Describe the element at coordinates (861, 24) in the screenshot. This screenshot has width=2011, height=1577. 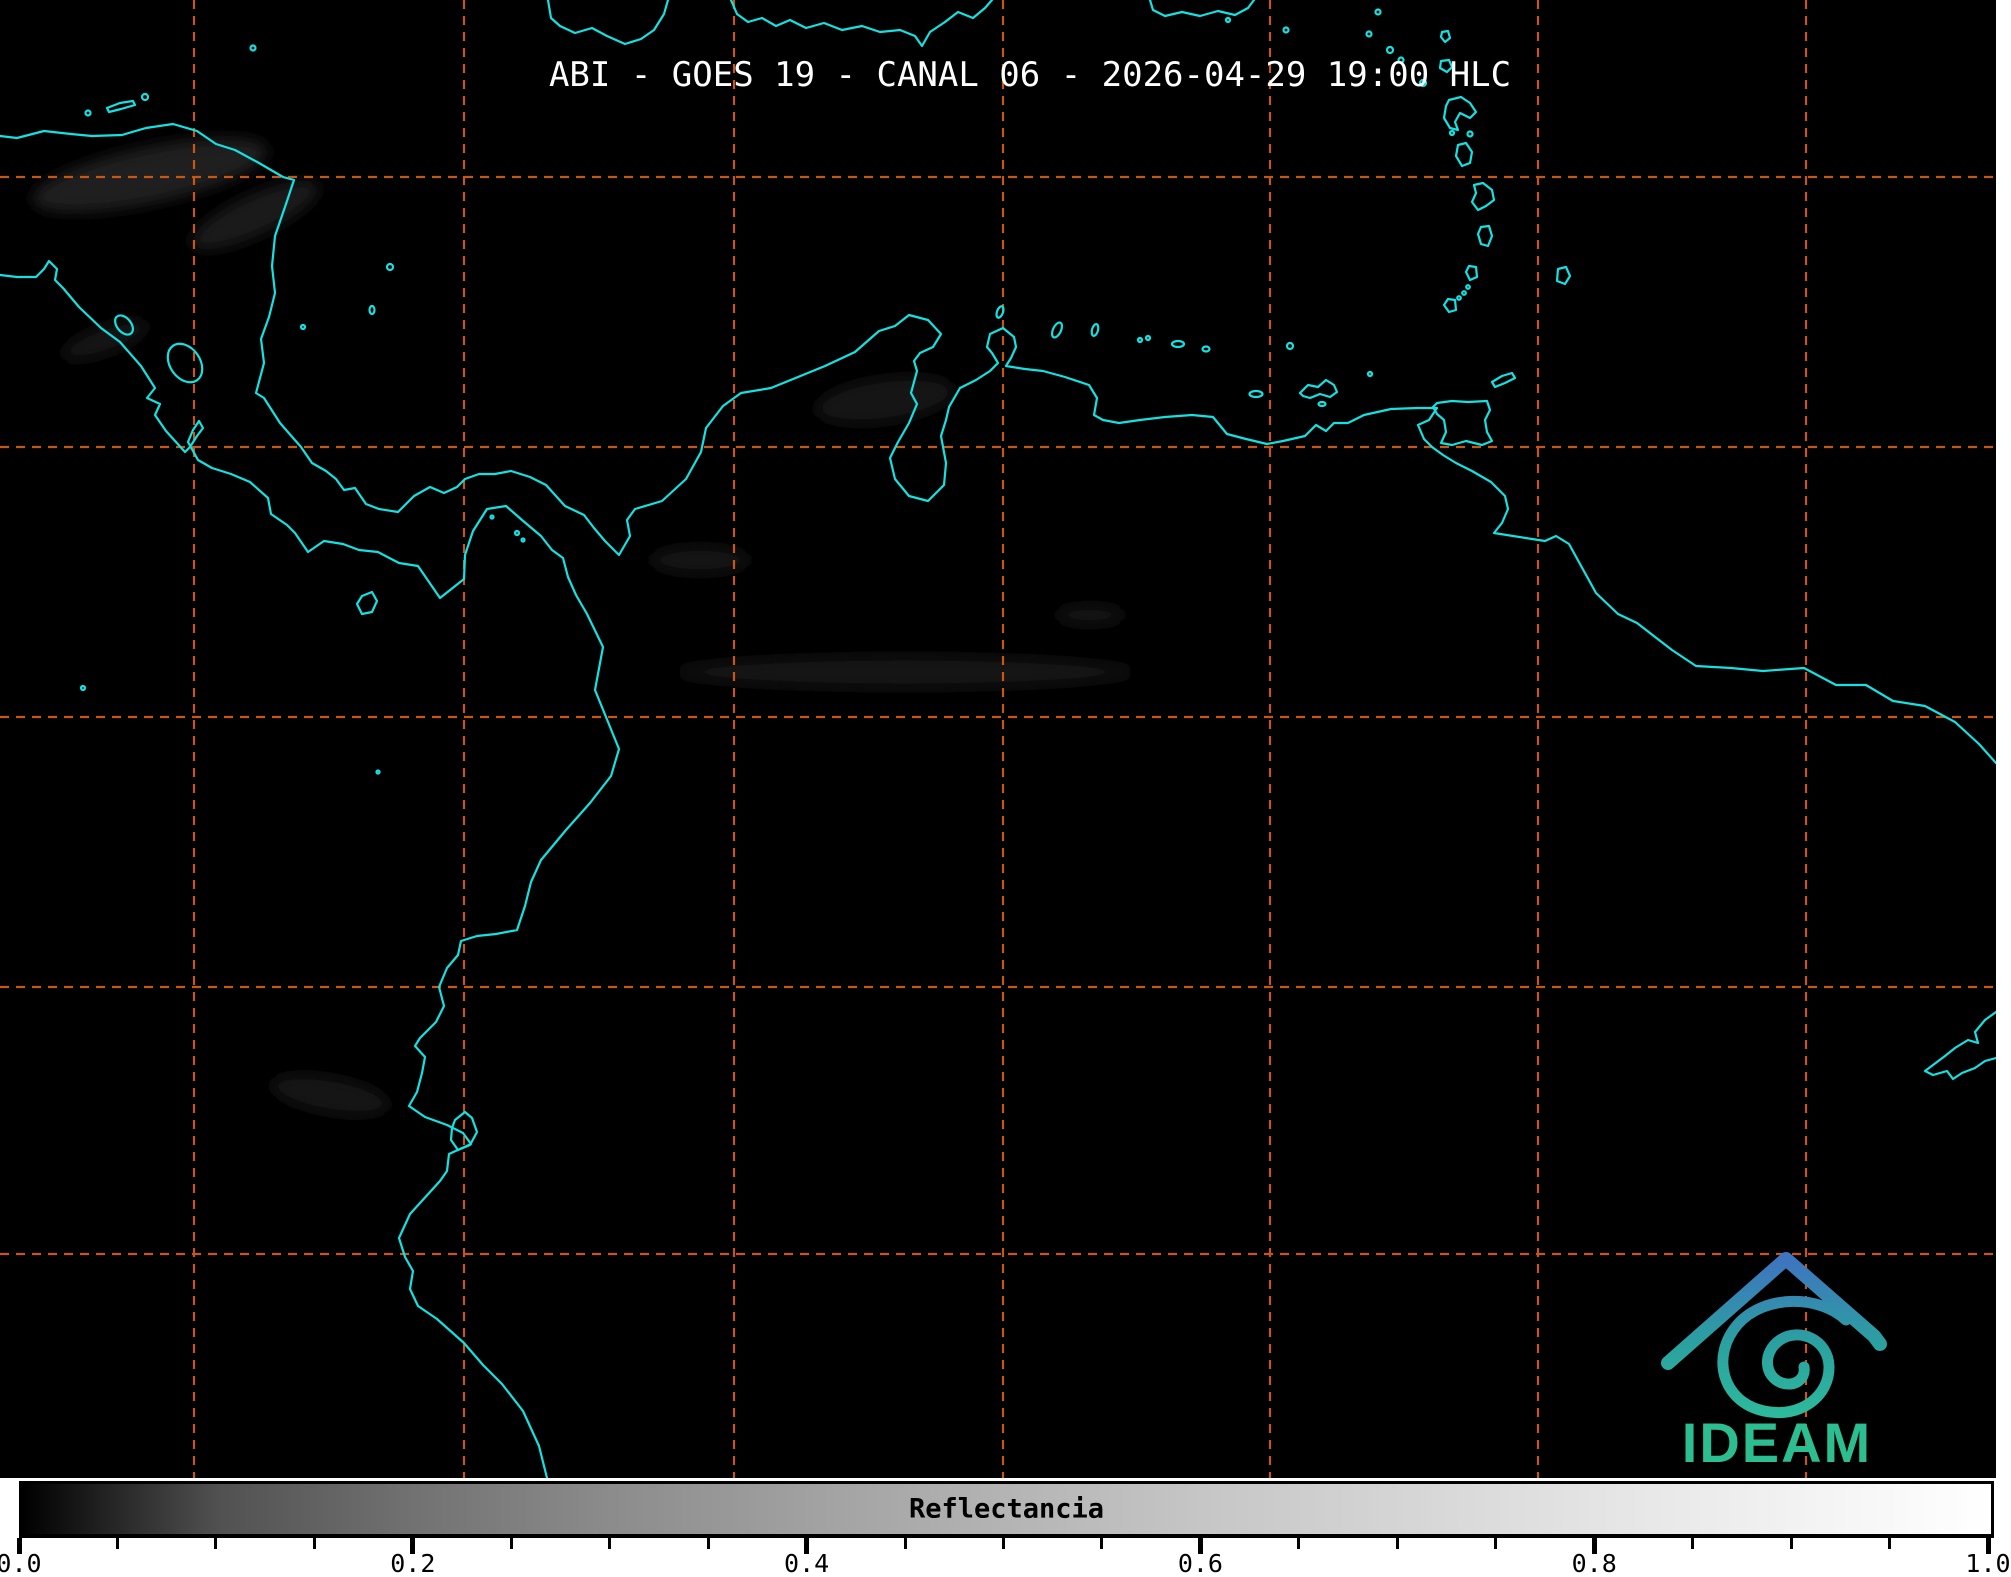
I see `island-hispaniola` at that location.